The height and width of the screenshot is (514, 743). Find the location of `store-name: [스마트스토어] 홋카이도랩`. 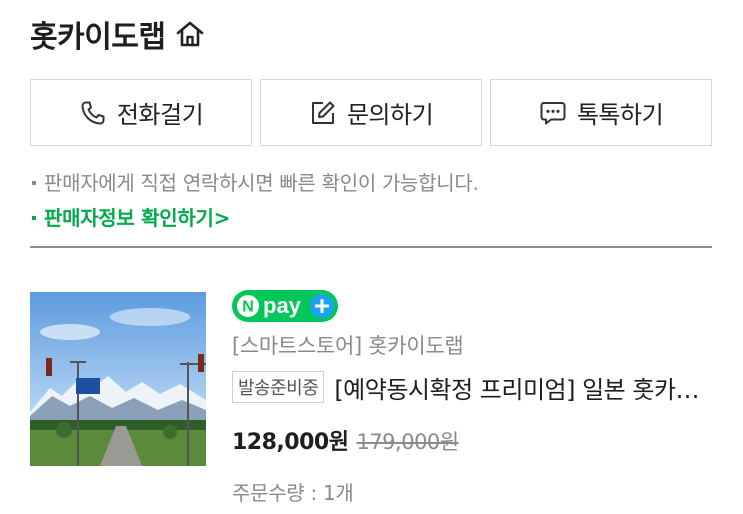

store-name: [스마트스토어] 홋카이도랩 is located at coordinates (348, 345).